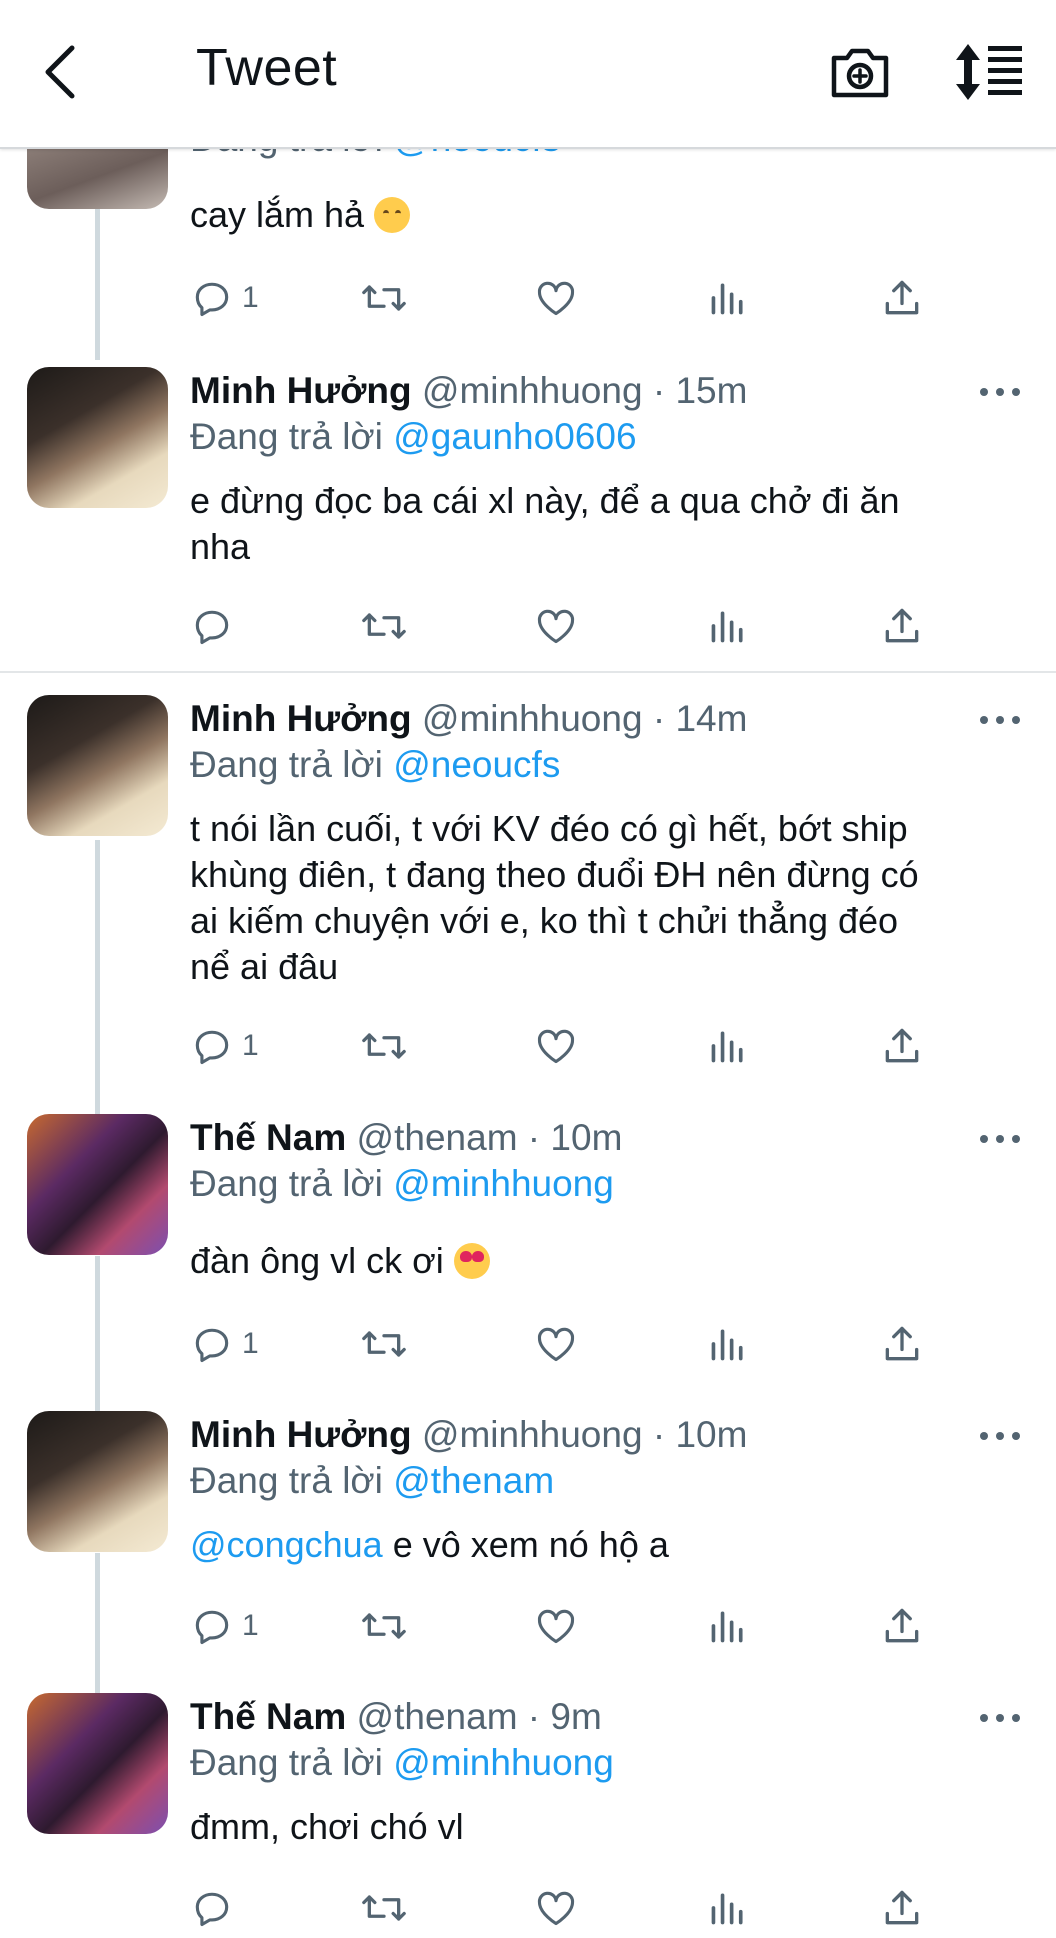  Describe the element at coordinates (576, 1716) in the screenshot. I see `timestamp: 9m` at that location.